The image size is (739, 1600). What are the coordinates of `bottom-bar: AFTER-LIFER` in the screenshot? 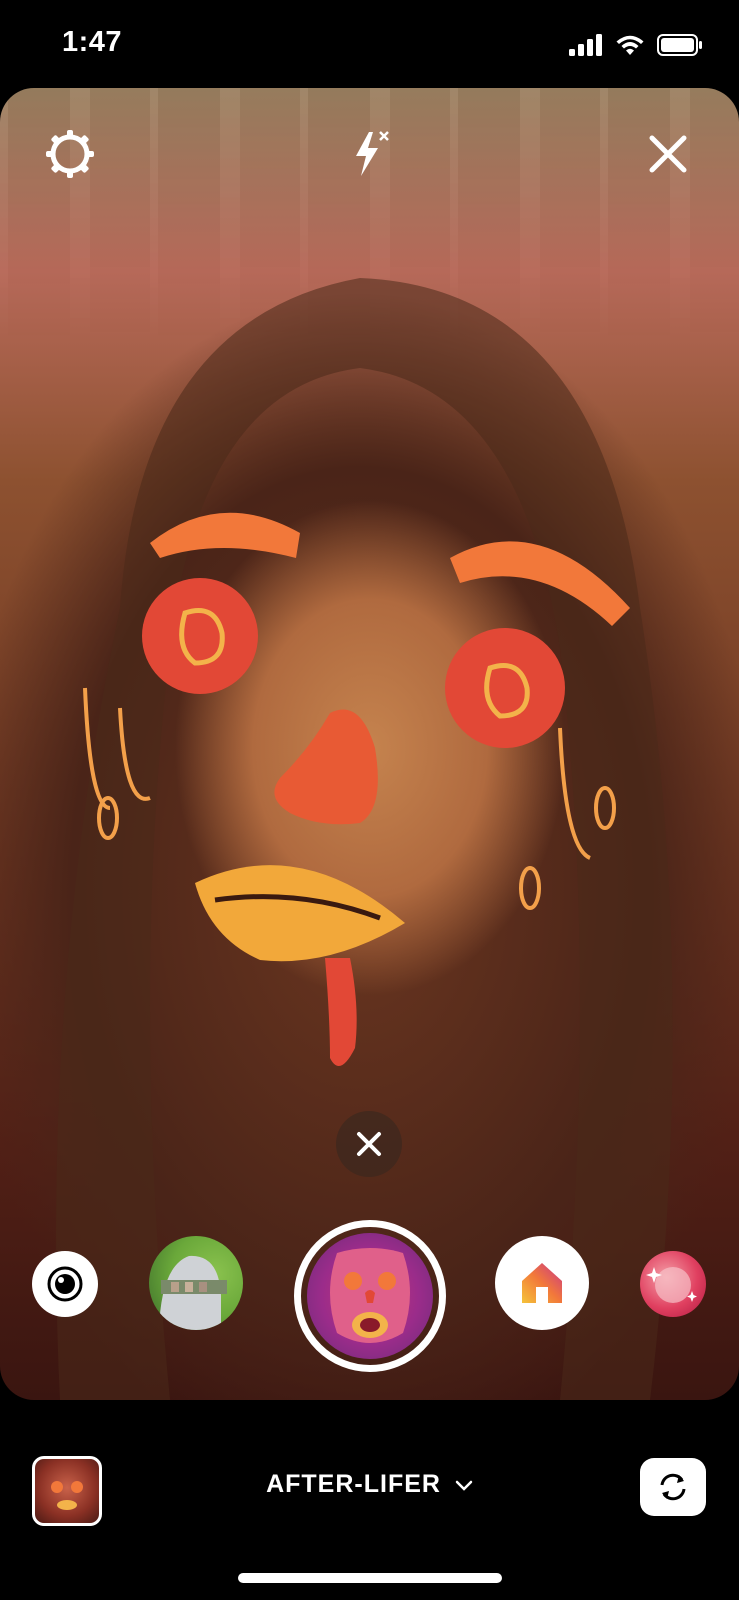 It's located at (369, 1500).